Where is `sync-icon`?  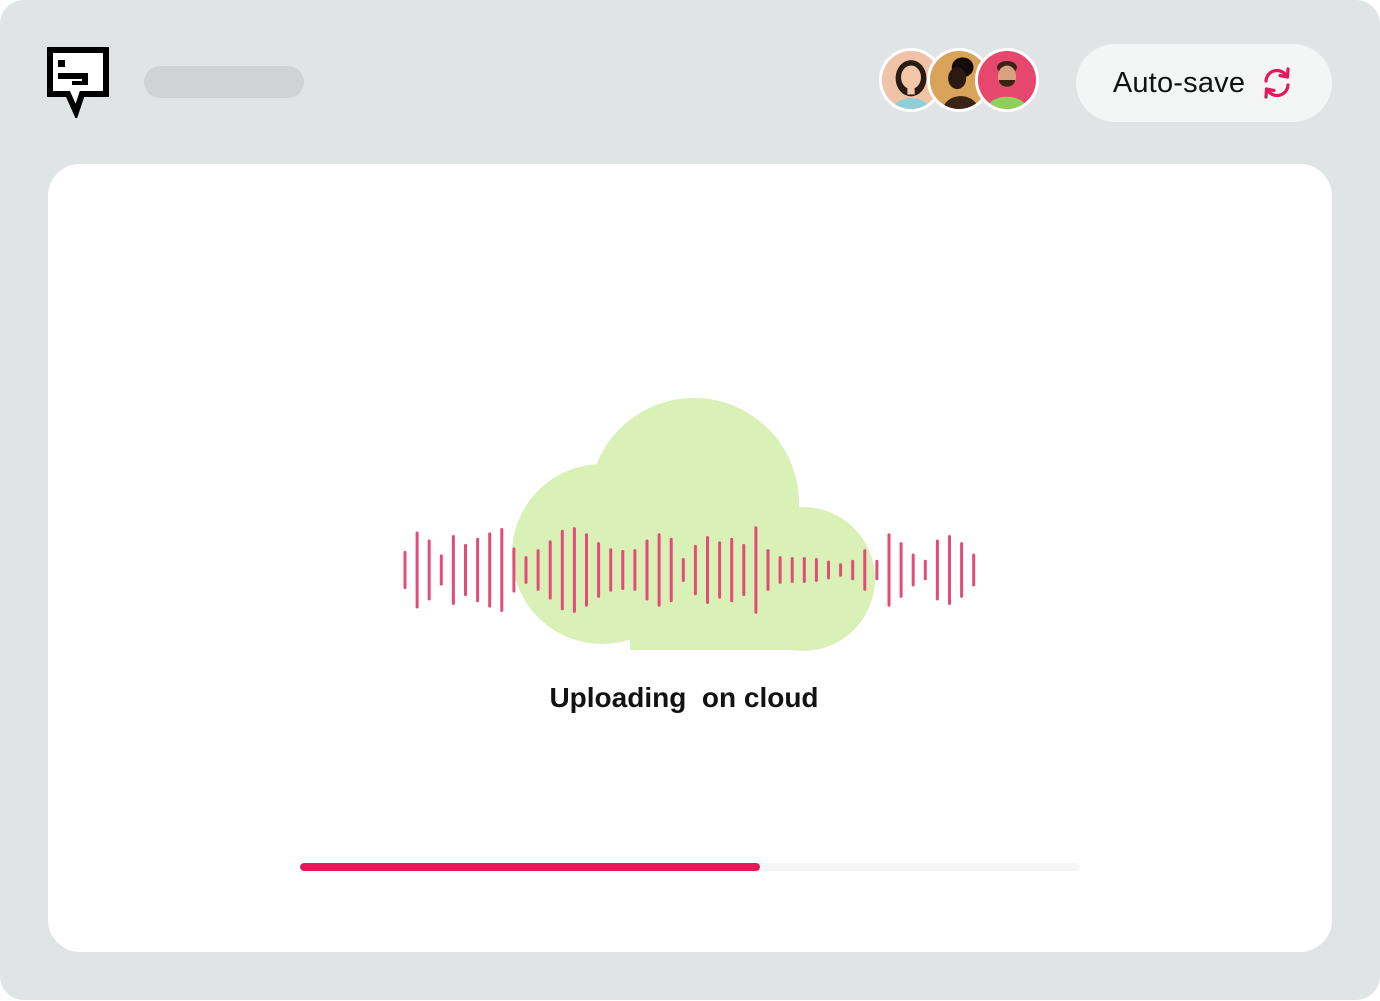 sync-icon is located at coordinates (1277, 83).